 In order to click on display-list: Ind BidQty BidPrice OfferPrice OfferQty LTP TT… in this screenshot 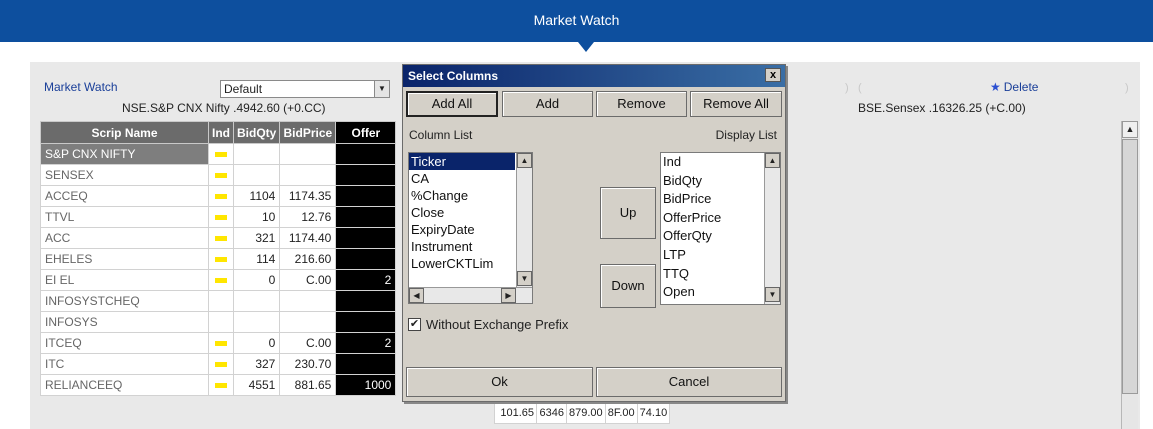, I will do `click(720, 228)`.